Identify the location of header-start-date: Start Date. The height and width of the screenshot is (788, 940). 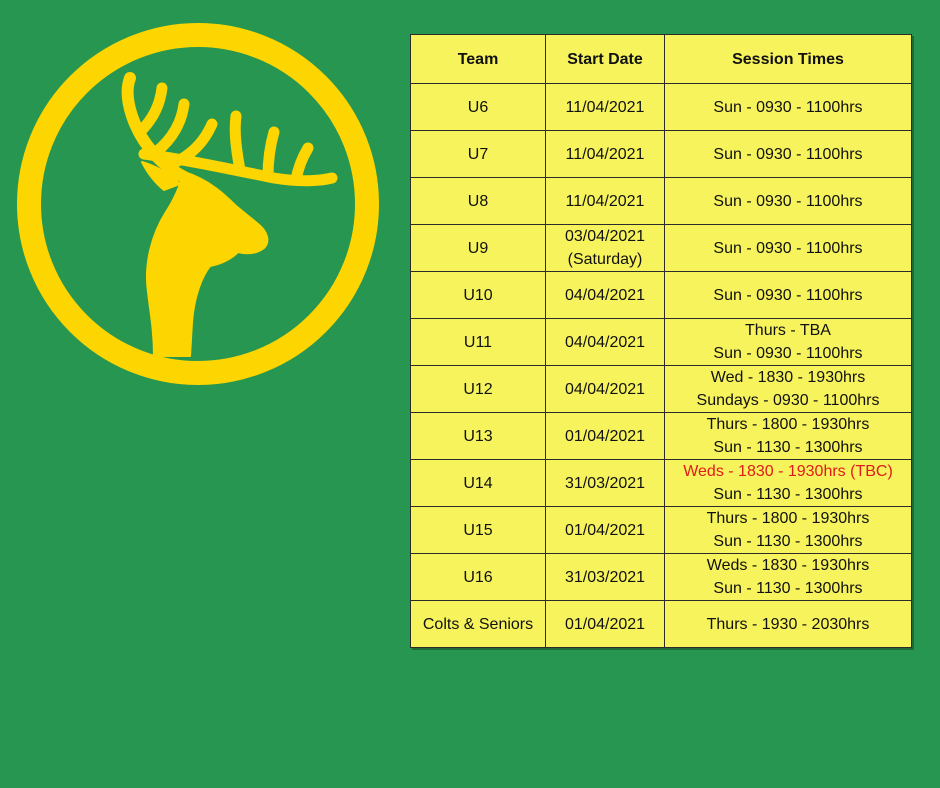
(605, 59).